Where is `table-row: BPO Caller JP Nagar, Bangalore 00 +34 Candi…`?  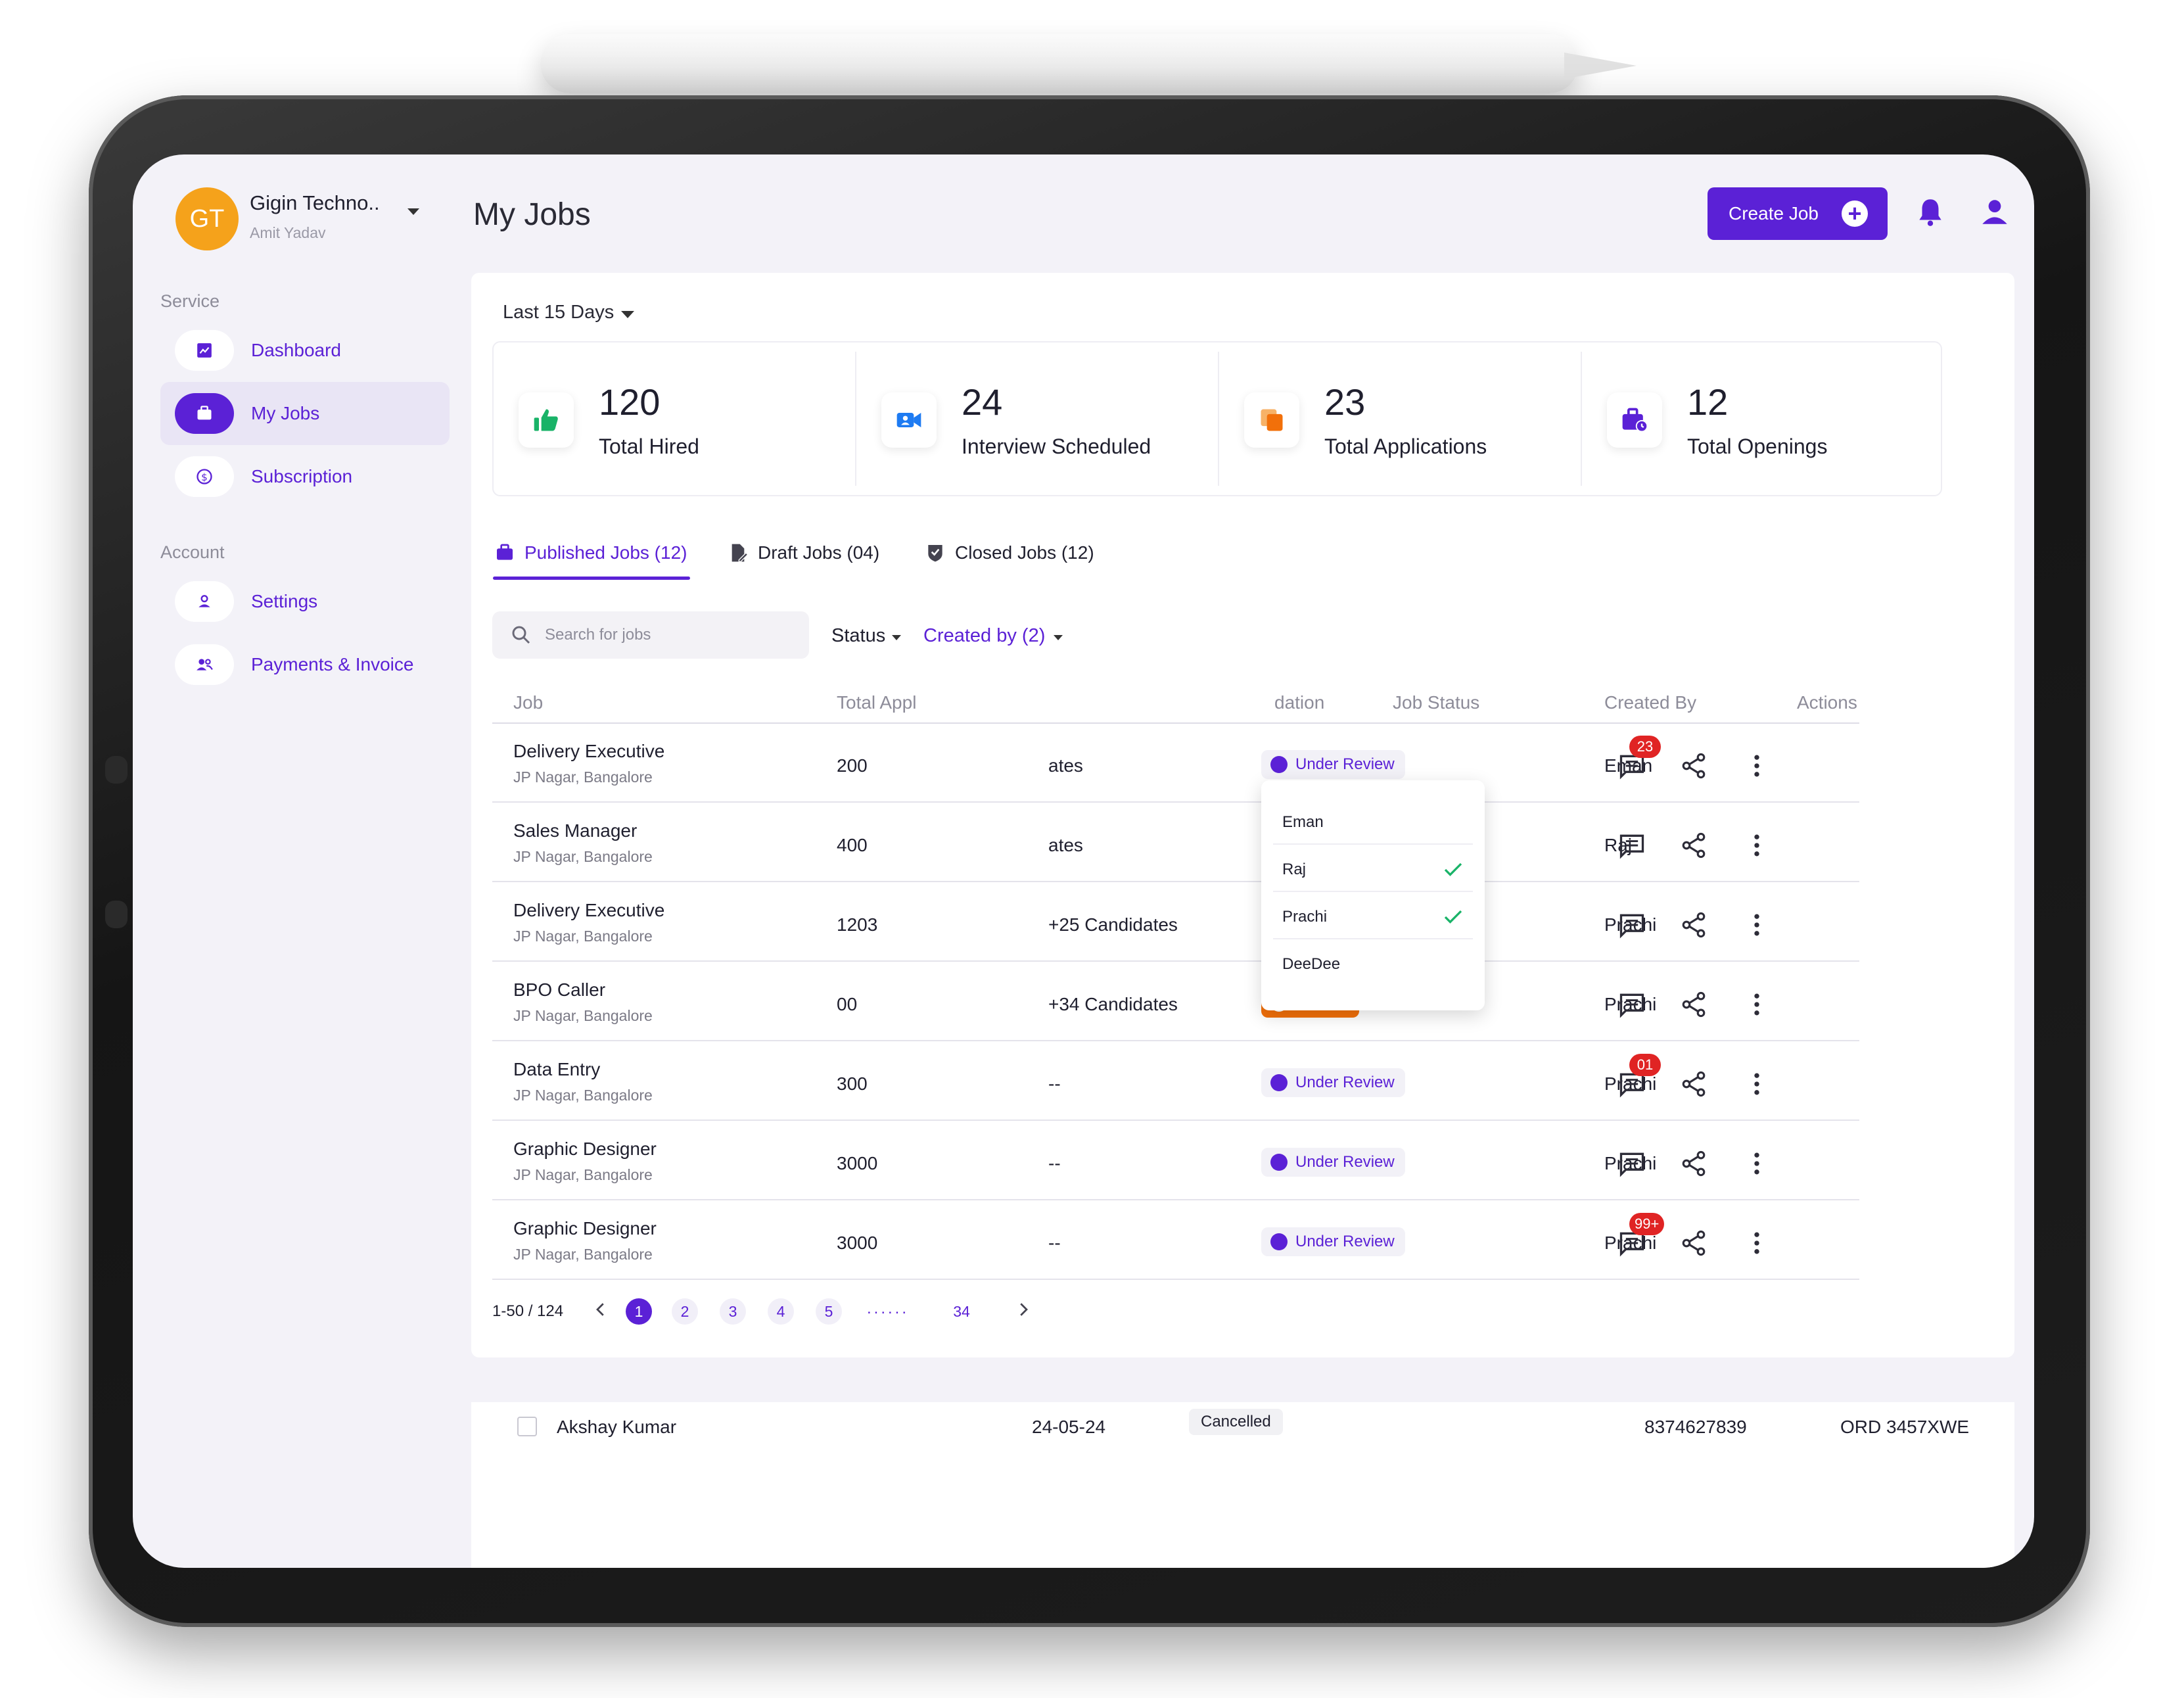 table-row: BPO Caller JP Nagar, Bangalore 00 +34 Candi… is located at coordinates (1175, 1001).